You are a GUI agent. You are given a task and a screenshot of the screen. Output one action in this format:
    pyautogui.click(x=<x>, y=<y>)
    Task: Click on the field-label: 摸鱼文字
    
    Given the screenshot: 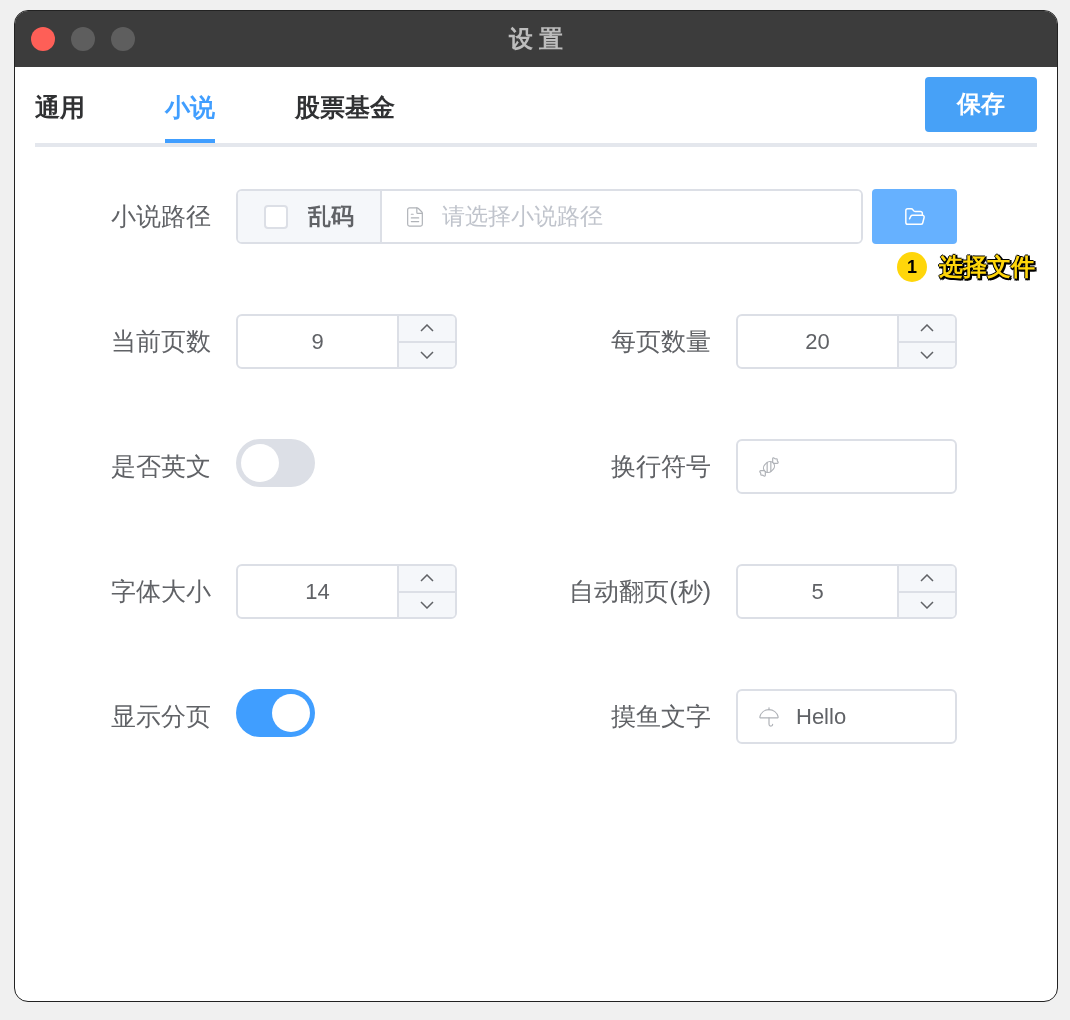 What is the action you would take?
    pyautogui.click(x=660, y=716)
    